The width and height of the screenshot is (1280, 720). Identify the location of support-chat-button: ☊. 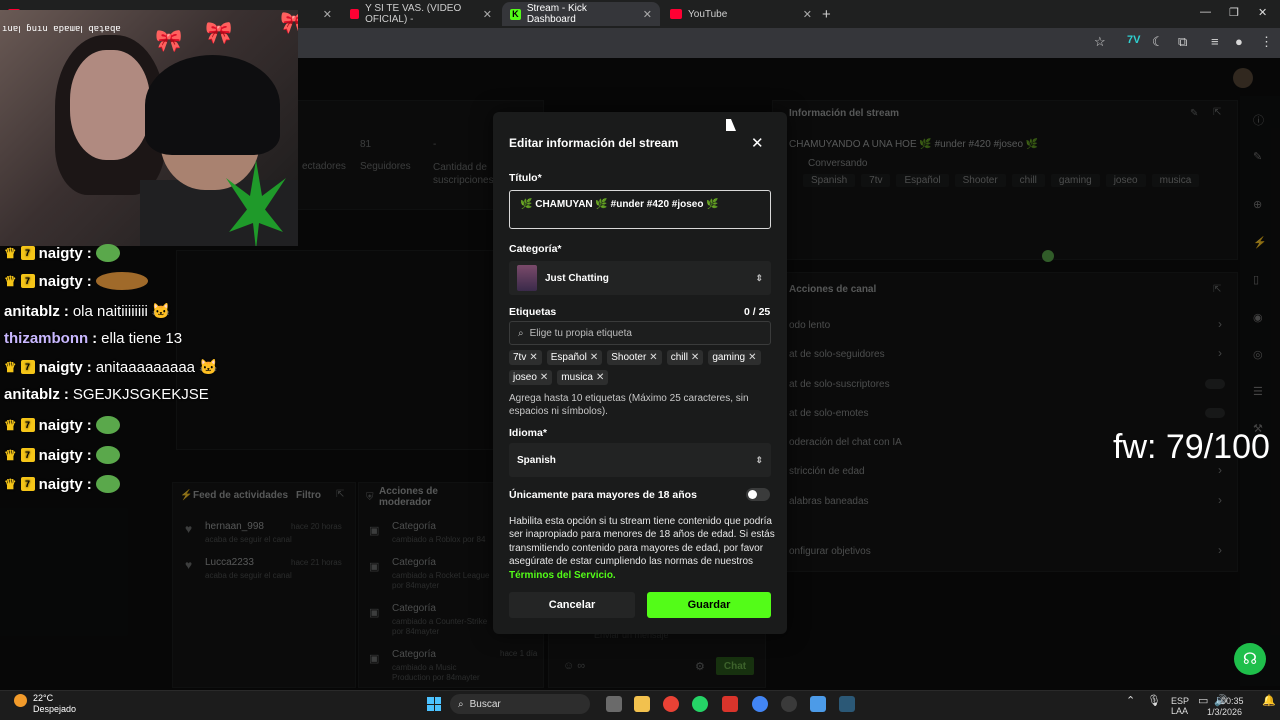
(1250, 659).